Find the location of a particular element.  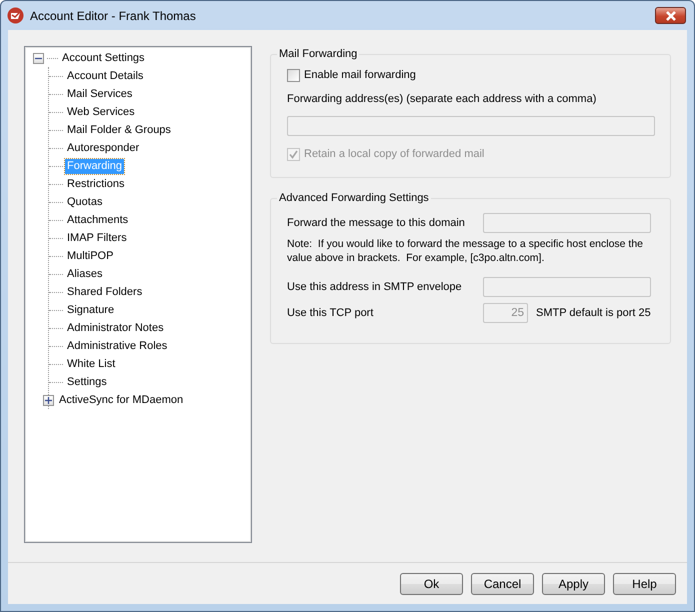

tree-item: Administrator Notes is located at coordinates (115, 328).